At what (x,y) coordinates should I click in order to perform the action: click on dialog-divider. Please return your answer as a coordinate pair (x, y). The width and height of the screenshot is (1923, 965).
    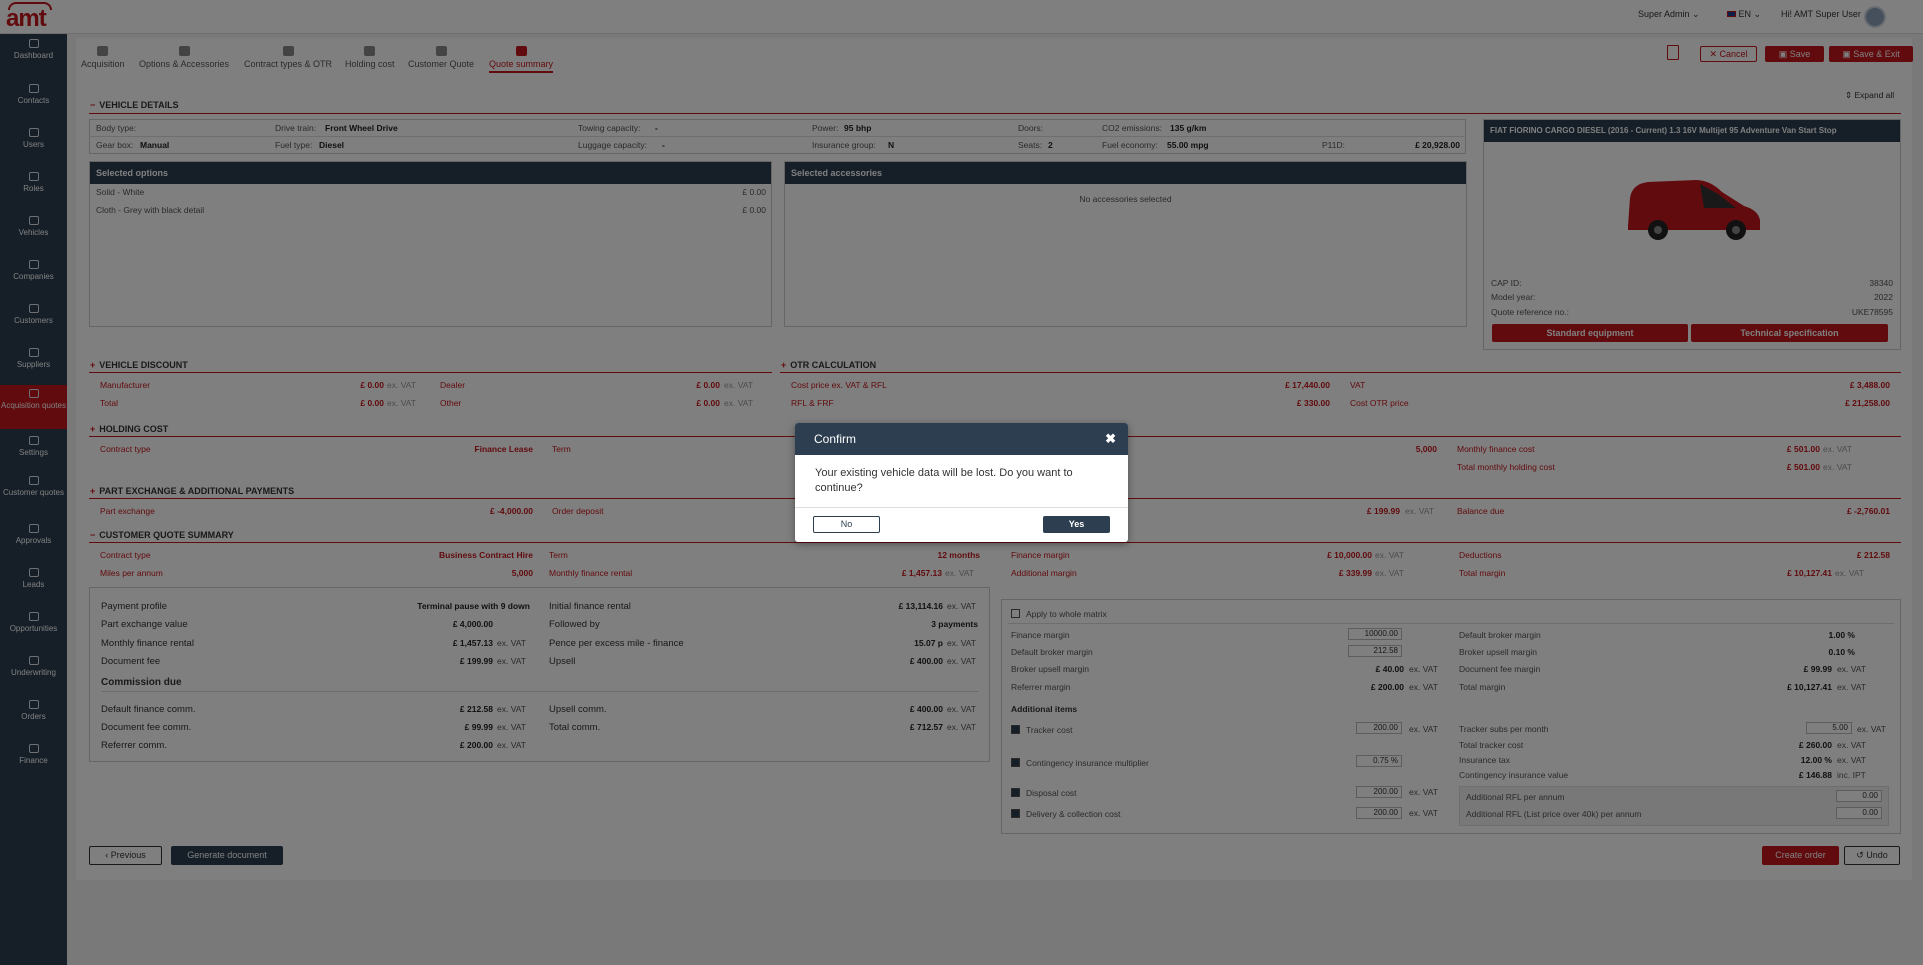
    Looking at the image, I should click on (961, 507).